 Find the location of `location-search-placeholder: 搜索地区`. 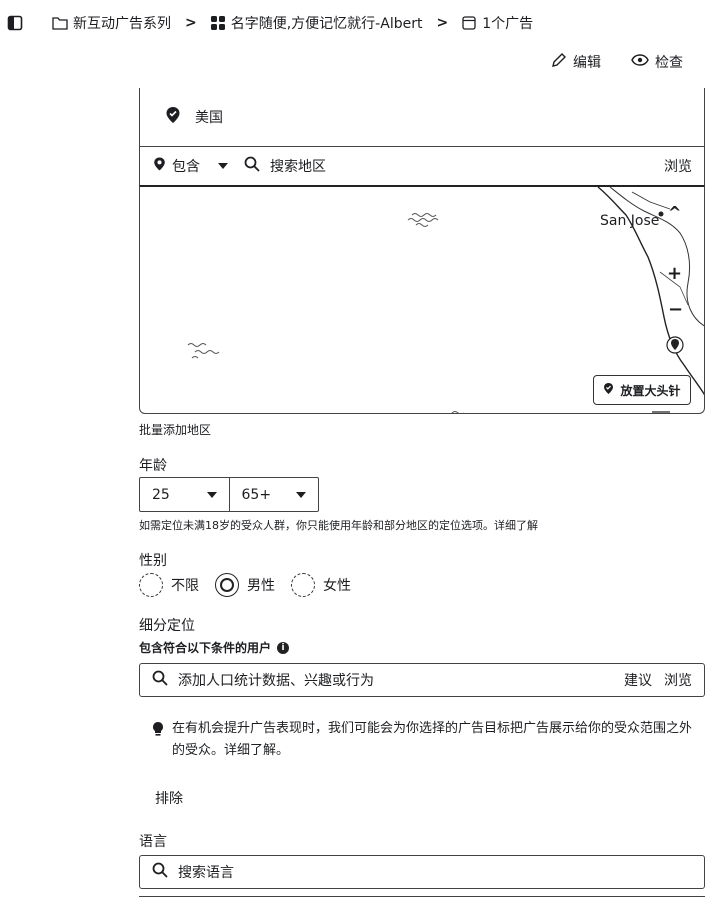

location-search-placeholder: 搜索地区 is located at coordinates (298, 167).